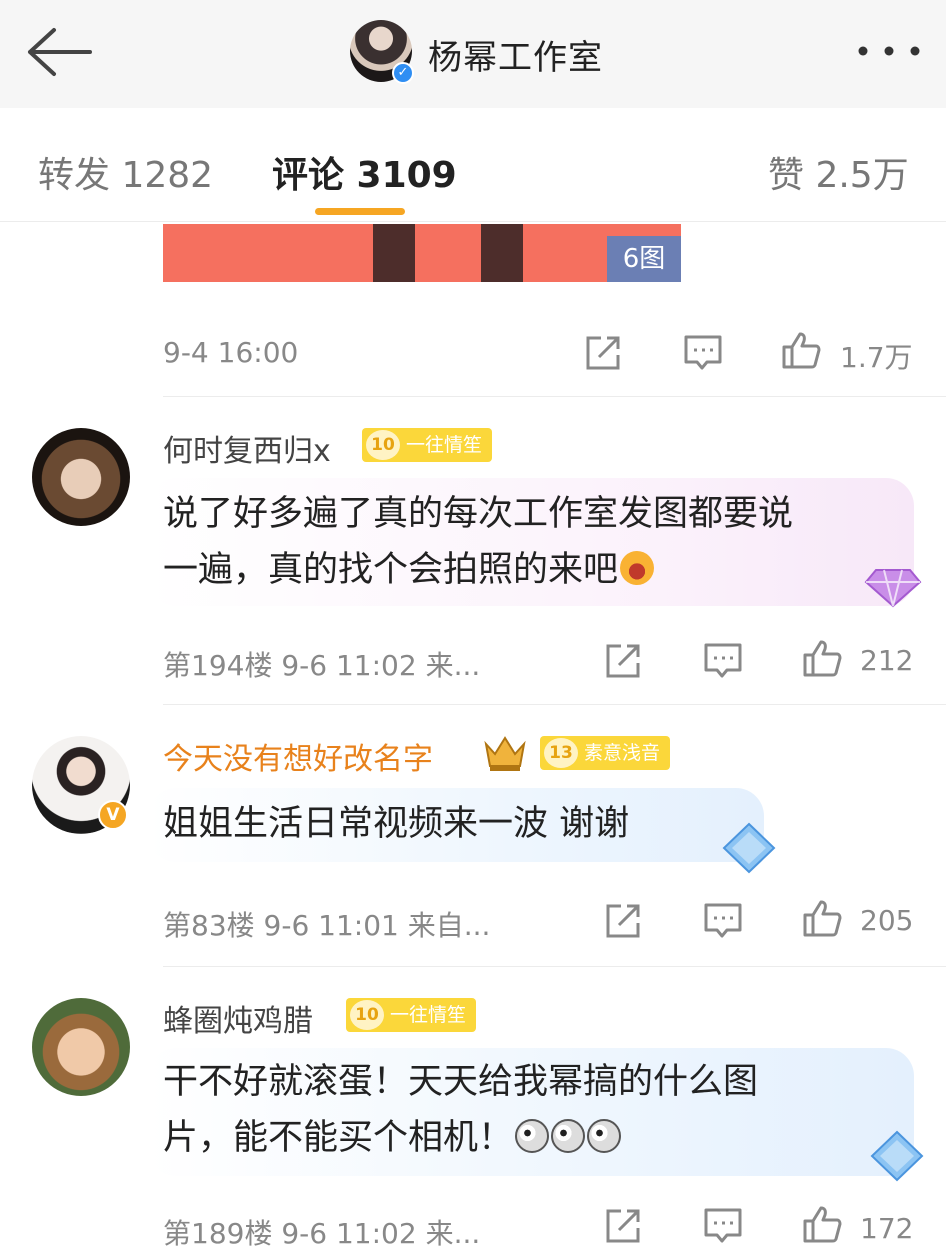  Describe the element at coordinates (461, 1082) in the screenshot. I see `comment-text-line: 干不好就滚蛋！天天给我幂搞的什么图` at that location.